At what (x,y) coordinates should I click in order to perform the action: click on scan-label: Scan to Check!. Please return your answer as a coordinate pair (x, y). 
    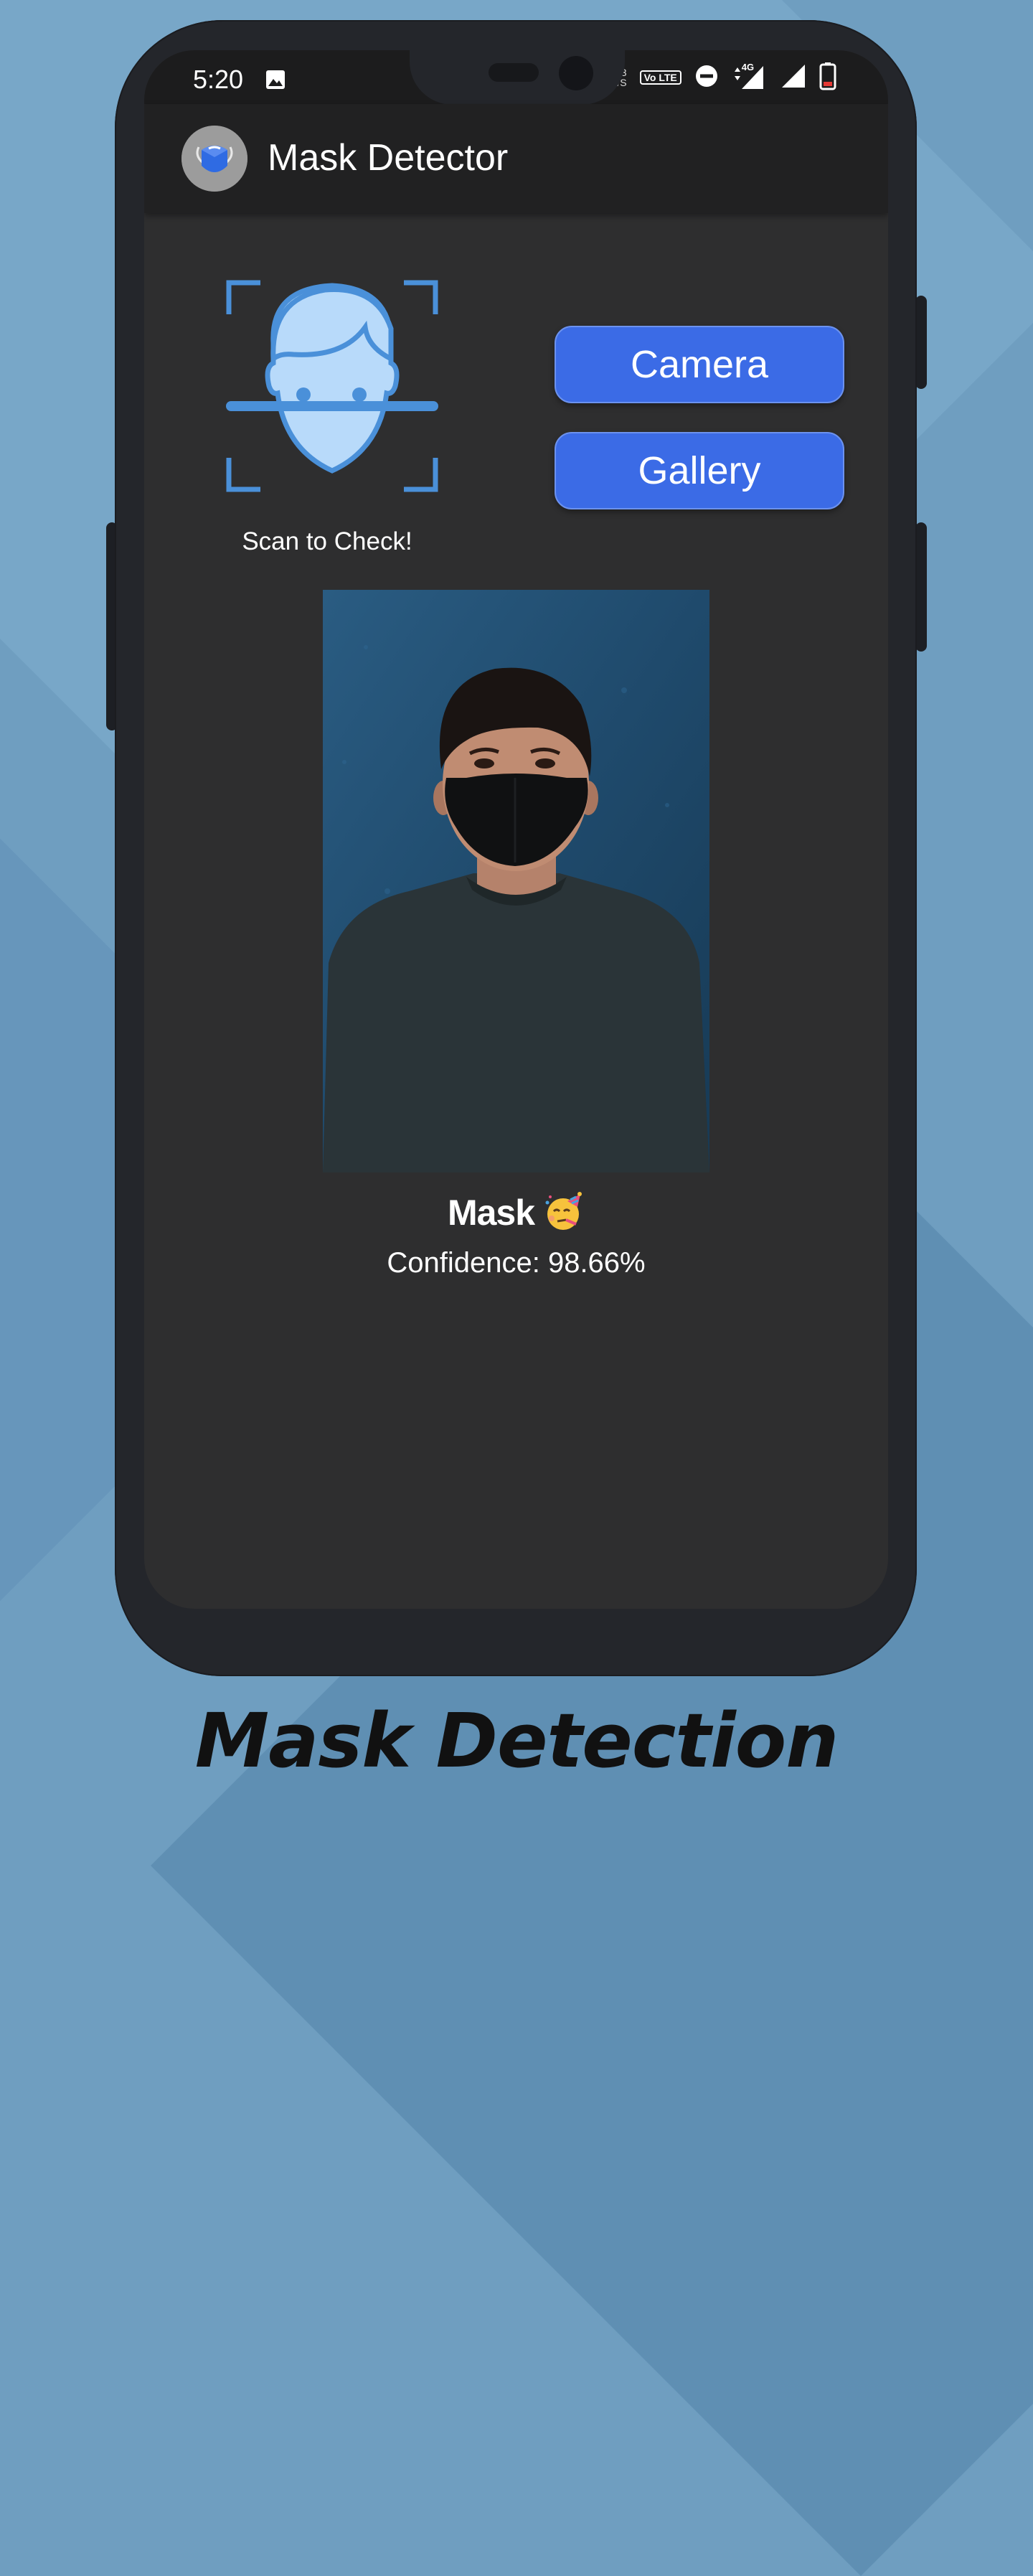
    Looking at the image, I should click on (327, 541).